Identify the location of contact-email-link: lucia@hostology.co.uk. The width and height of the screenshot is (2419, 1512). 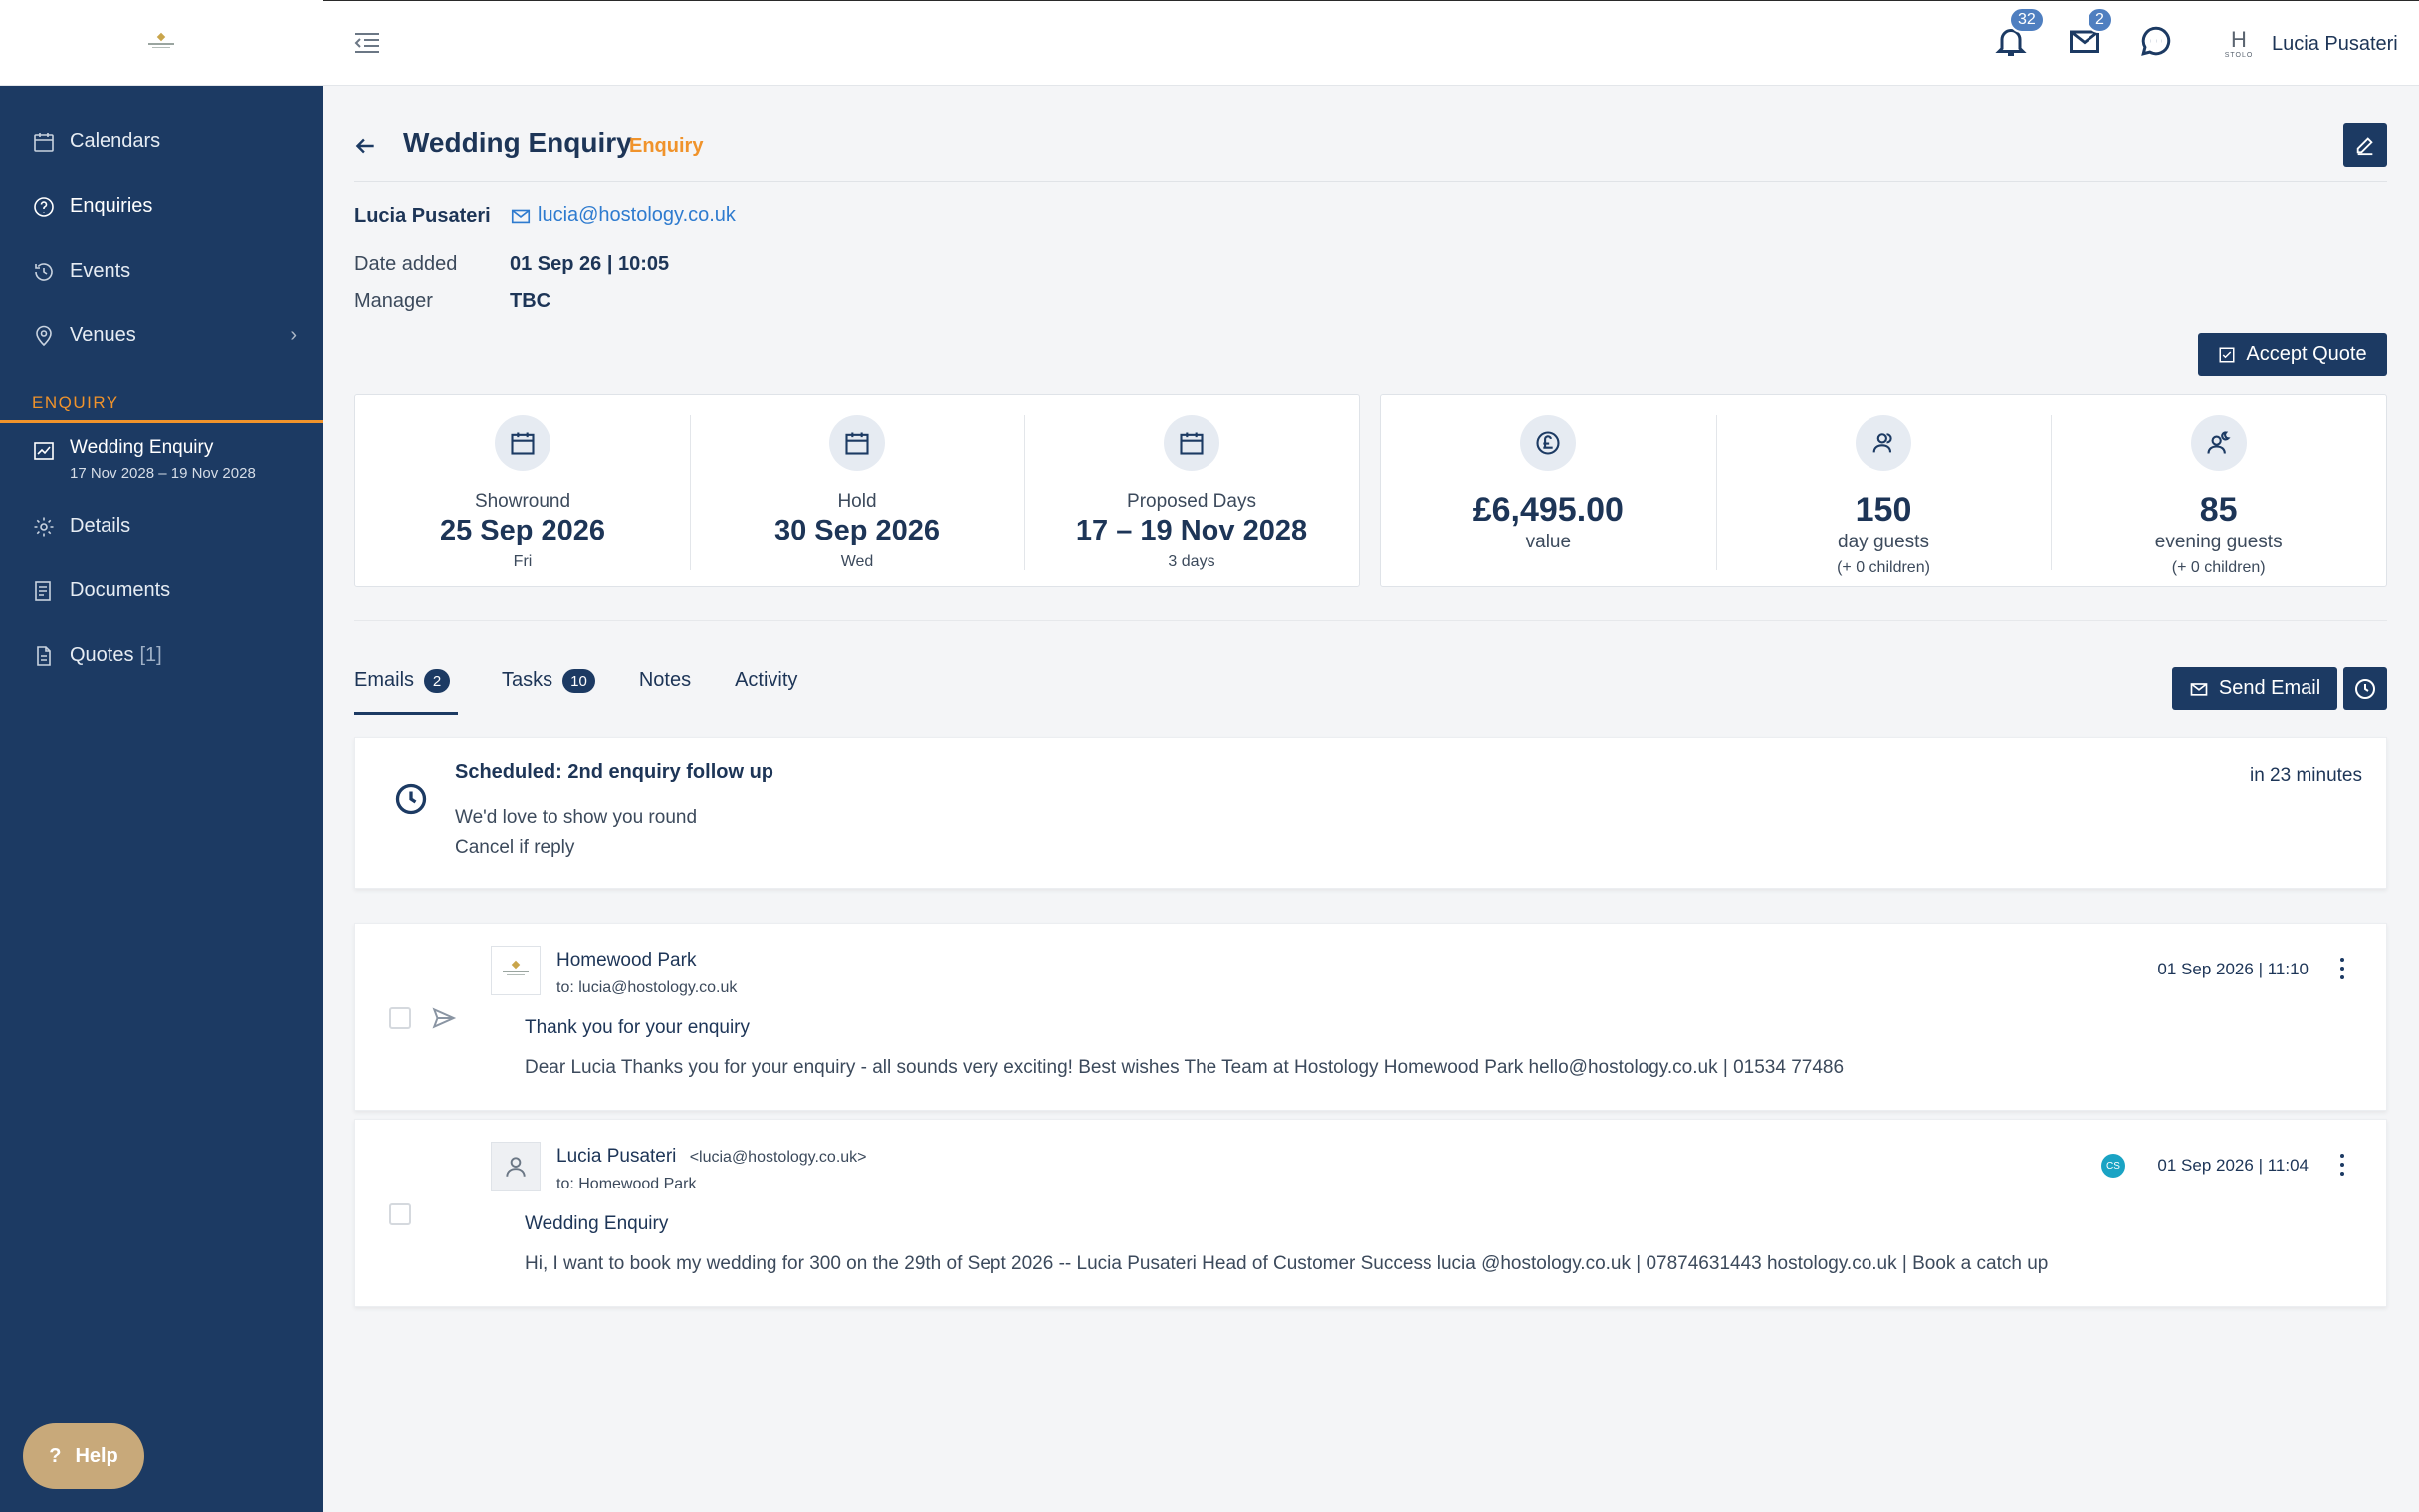
(623, 215).